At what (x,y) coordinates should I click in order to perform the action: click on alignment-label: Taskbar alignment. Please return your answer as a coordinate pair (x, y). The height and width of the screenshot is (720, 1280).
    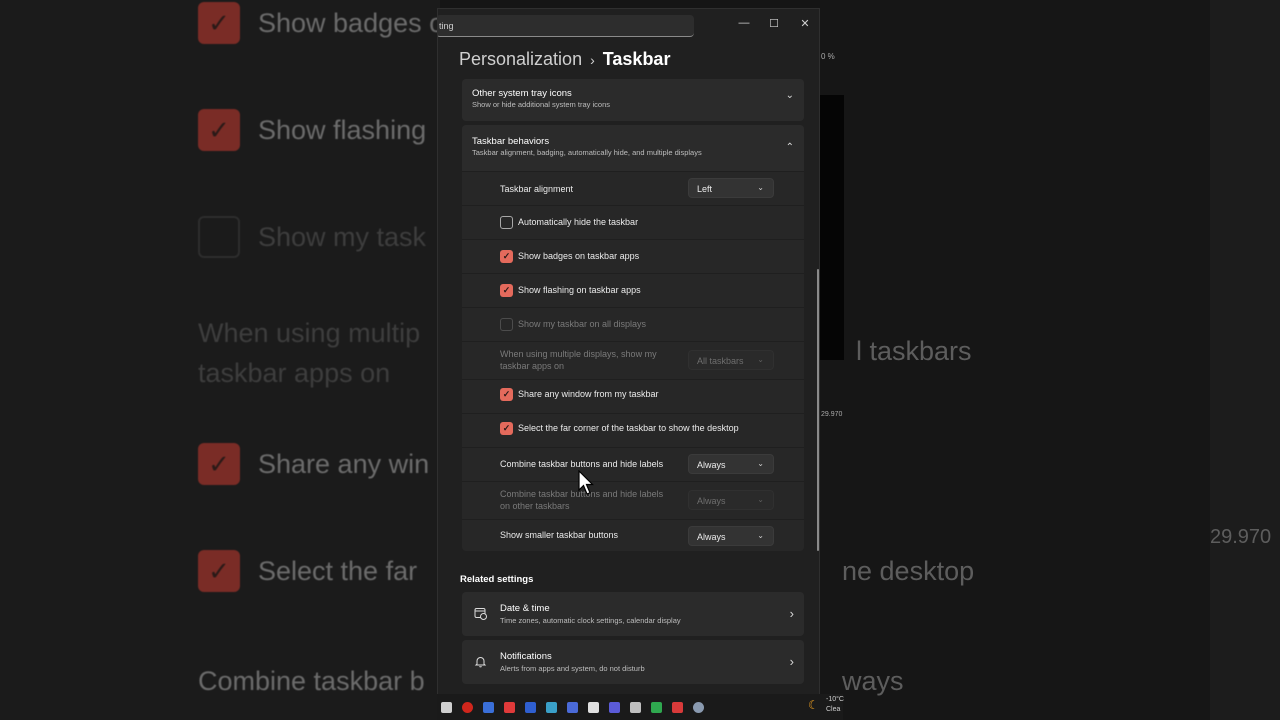
    Looking at the image, I should click on (537, 189).